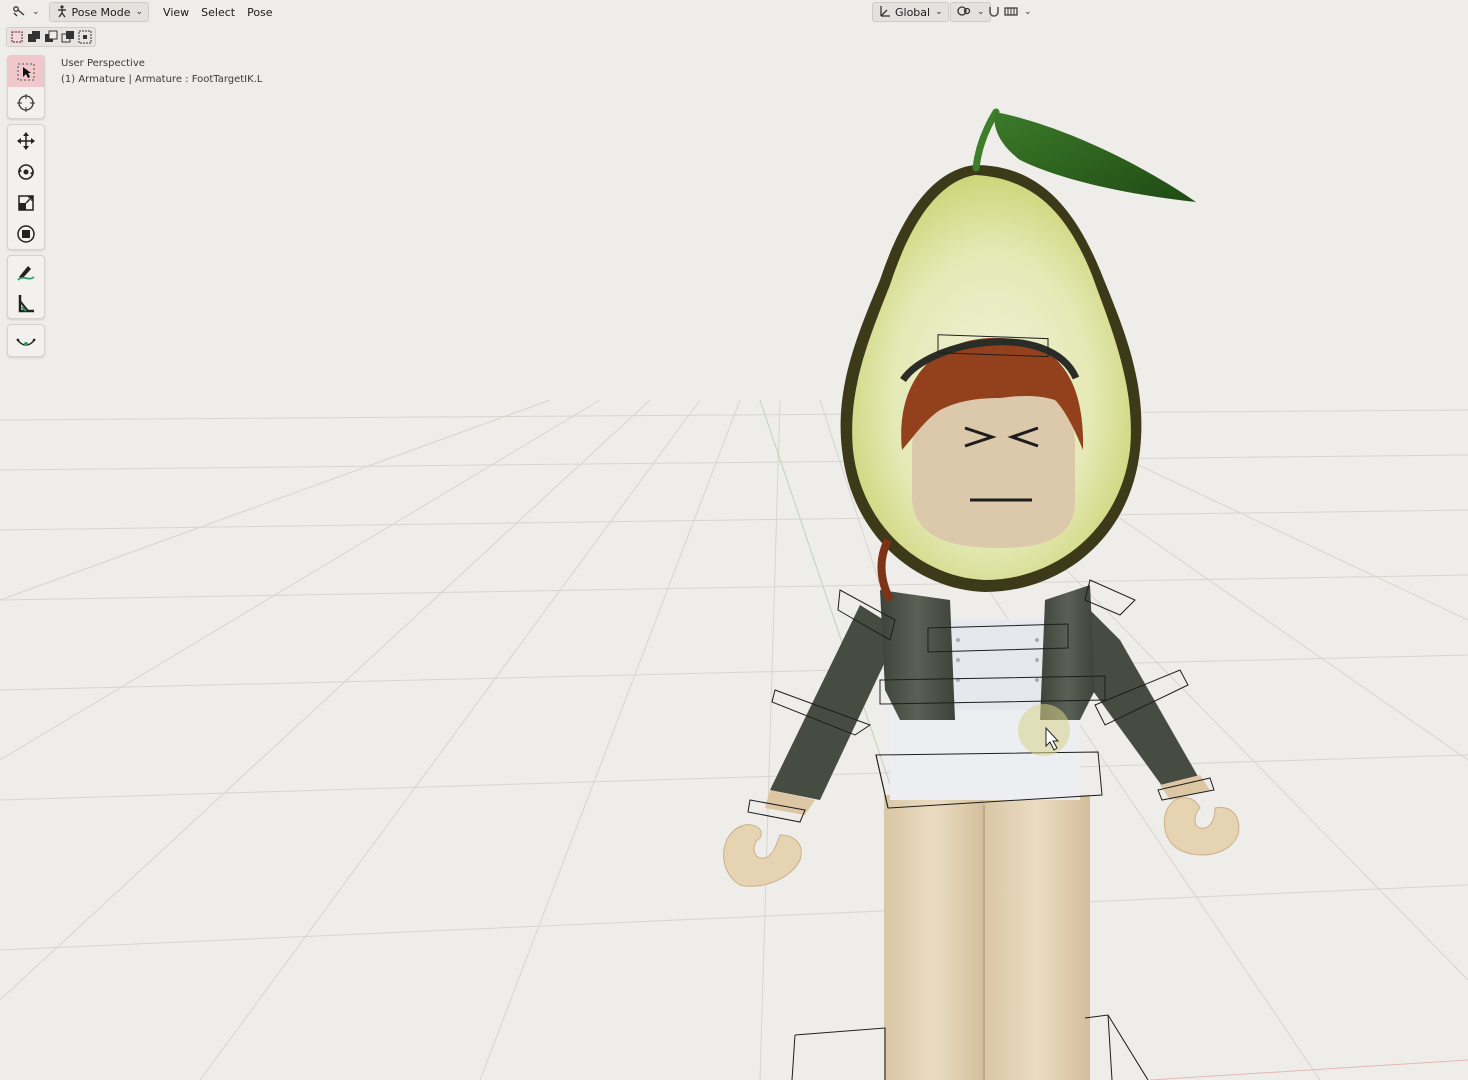 Image resolution: width=1468 pixels, height=1080 pixels. What do you see at coordinates (26, 71) in the screenshot?
I see `select-box-icon` at bounding box center [26, 71].